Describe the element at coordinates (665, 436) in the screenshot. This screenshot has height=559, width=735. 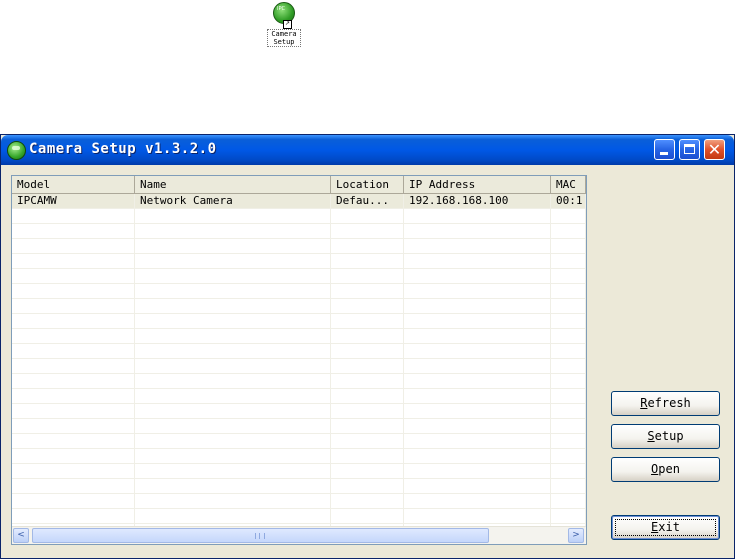
I see `setup-button: Setup` at that location.